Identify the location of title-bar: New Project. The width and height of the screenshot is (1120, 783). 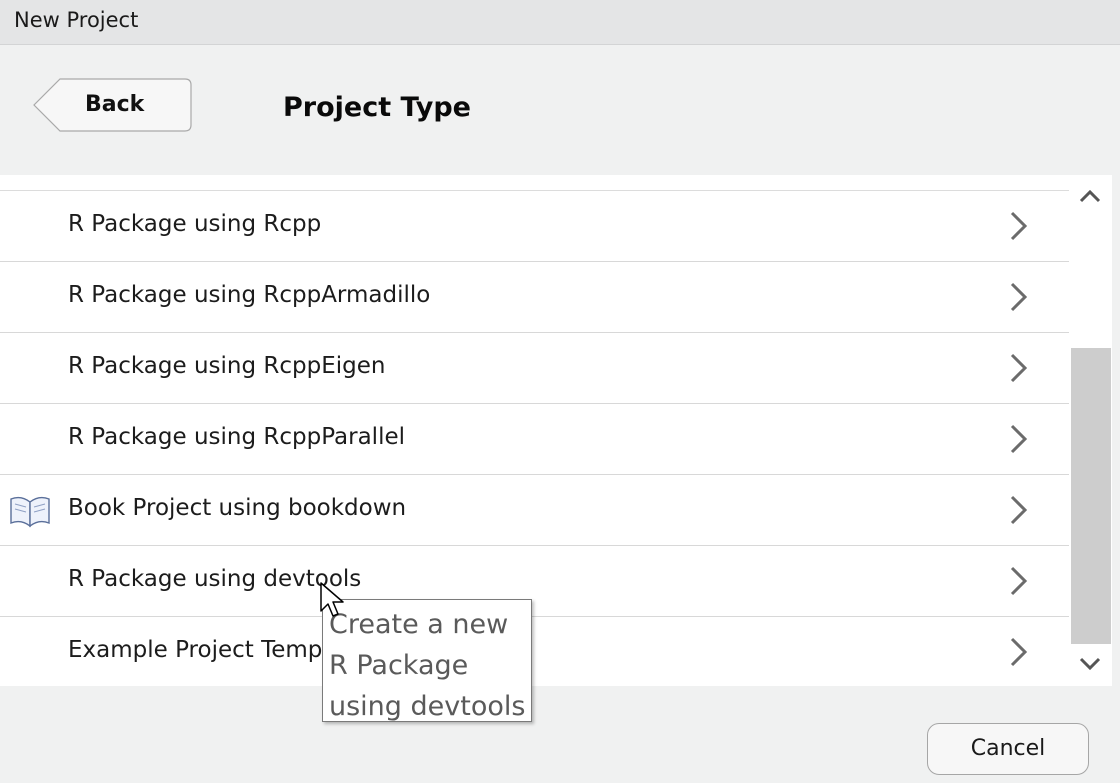
(560, 22).